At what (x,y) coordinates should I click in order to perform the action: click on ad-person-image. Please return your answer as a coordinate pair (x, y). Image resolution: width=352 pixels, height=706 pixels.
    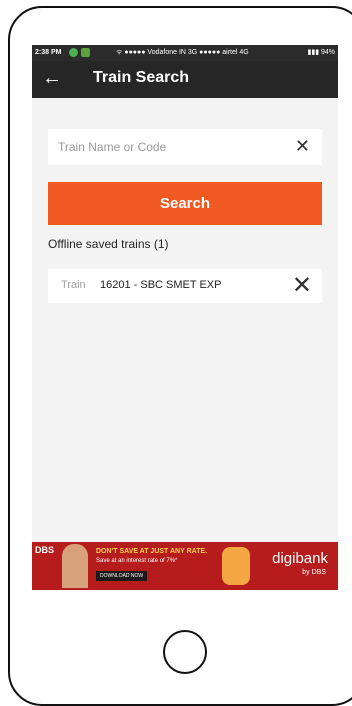
    Looking at the image, I should click on (75, 566).